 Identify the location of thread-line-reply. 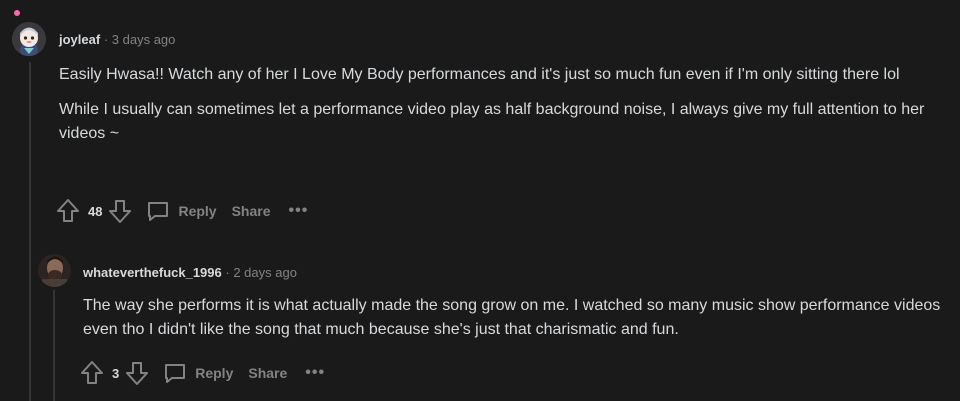
(54, 345).